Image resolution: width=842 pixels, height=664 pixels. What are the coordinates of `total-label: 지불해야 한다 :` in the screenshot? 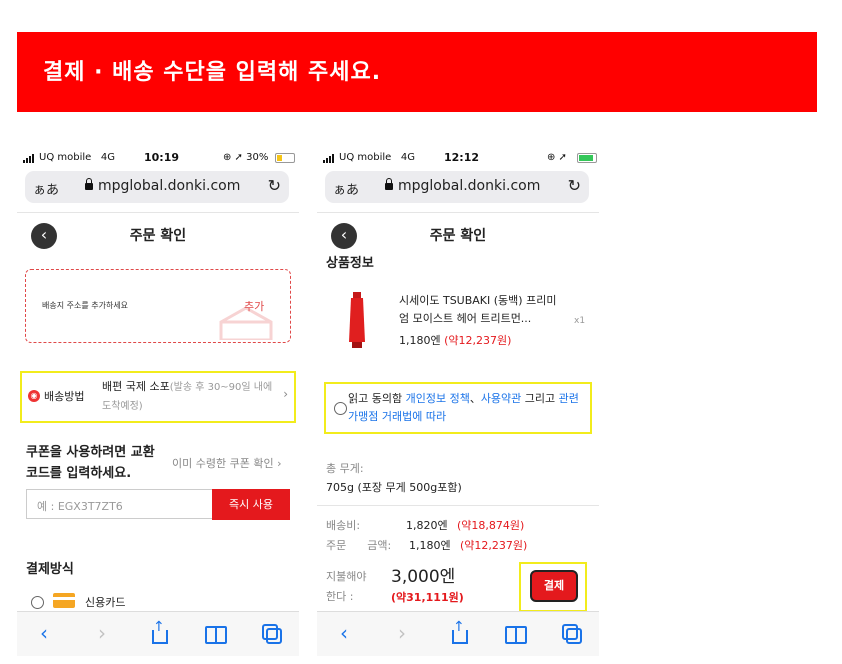 It's located at (346, 586).